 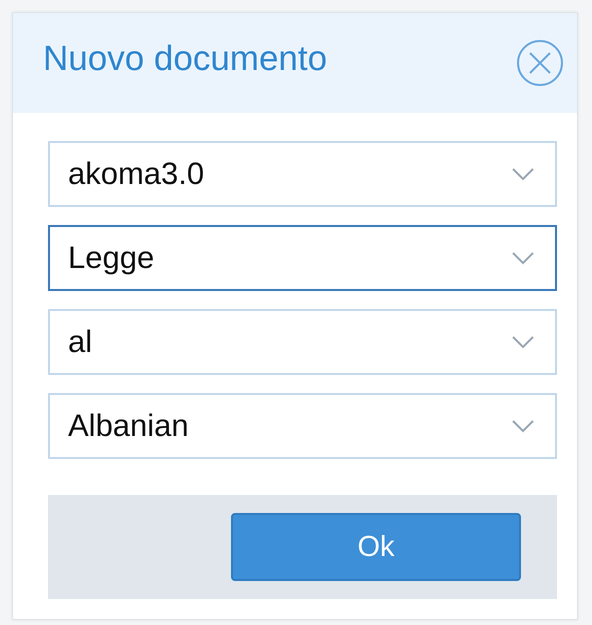 What do you see at coordinates (302, 174) in the screenshot?
I see `select-field: akoma3.0` at bounding box center [302, 174].